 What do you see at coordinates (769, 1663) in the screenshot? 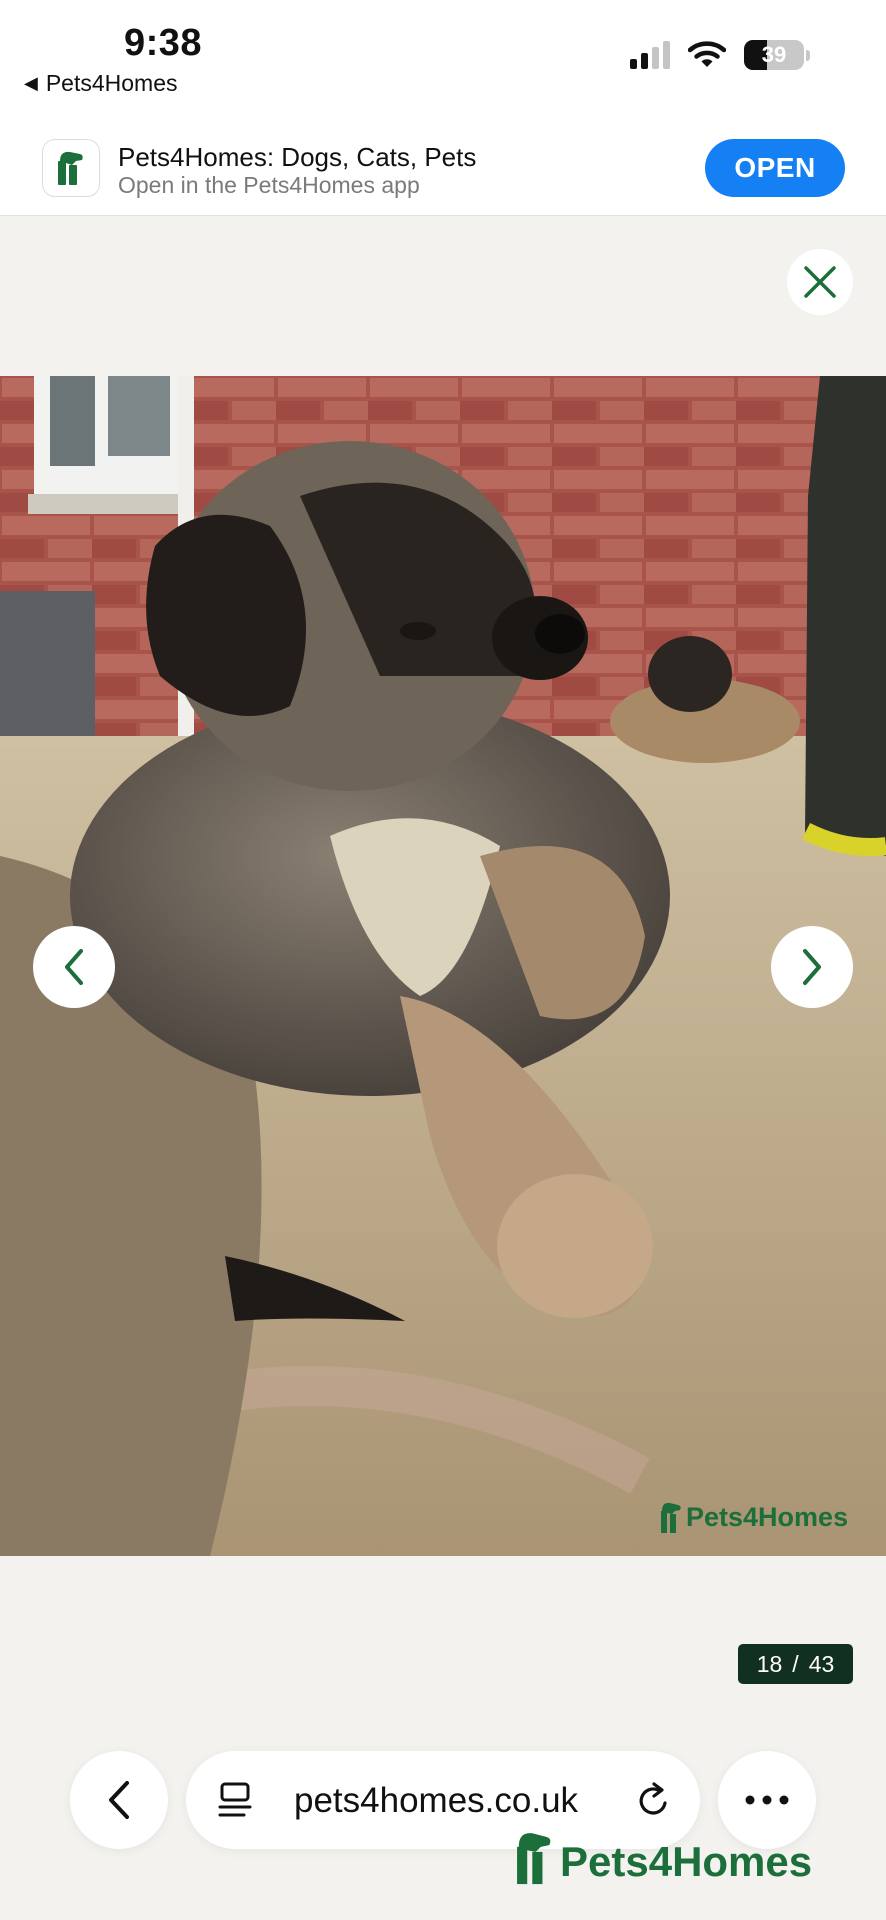
I see `current-photo-index: 18` at bounding box center [769, 1663].